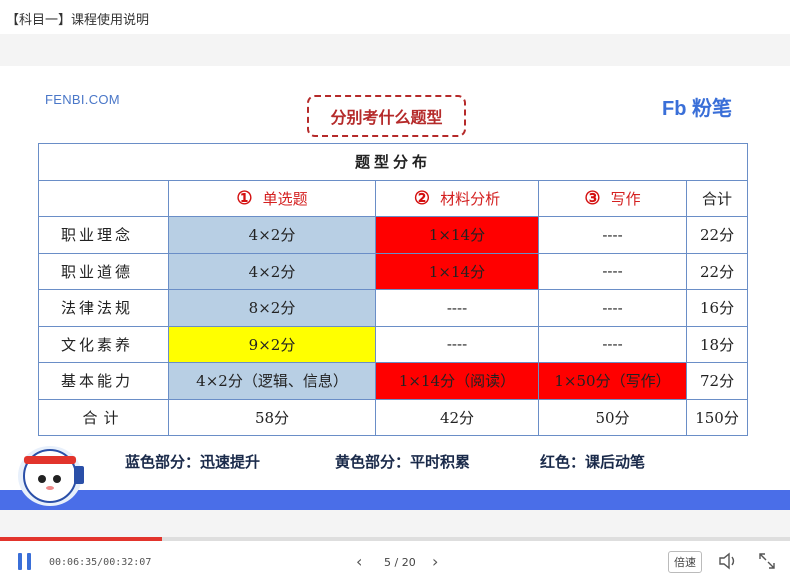 This screenshot has width=790, height=580. Describe the element at coordinates (717, 308) in the screenshot. I see `table-cell: 16分` at that location.